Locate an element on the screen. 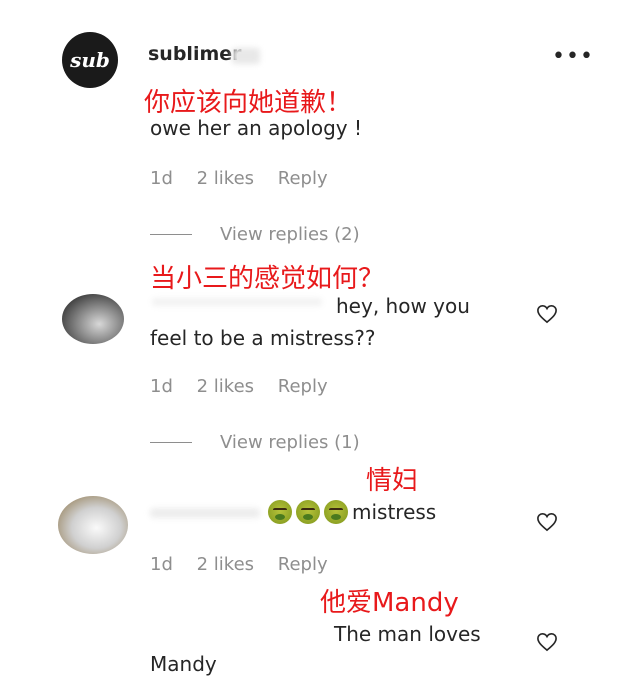 This screenshot has width=640, height=695. view-replies-button: View replies (2) is located at coordinates (255, 234).